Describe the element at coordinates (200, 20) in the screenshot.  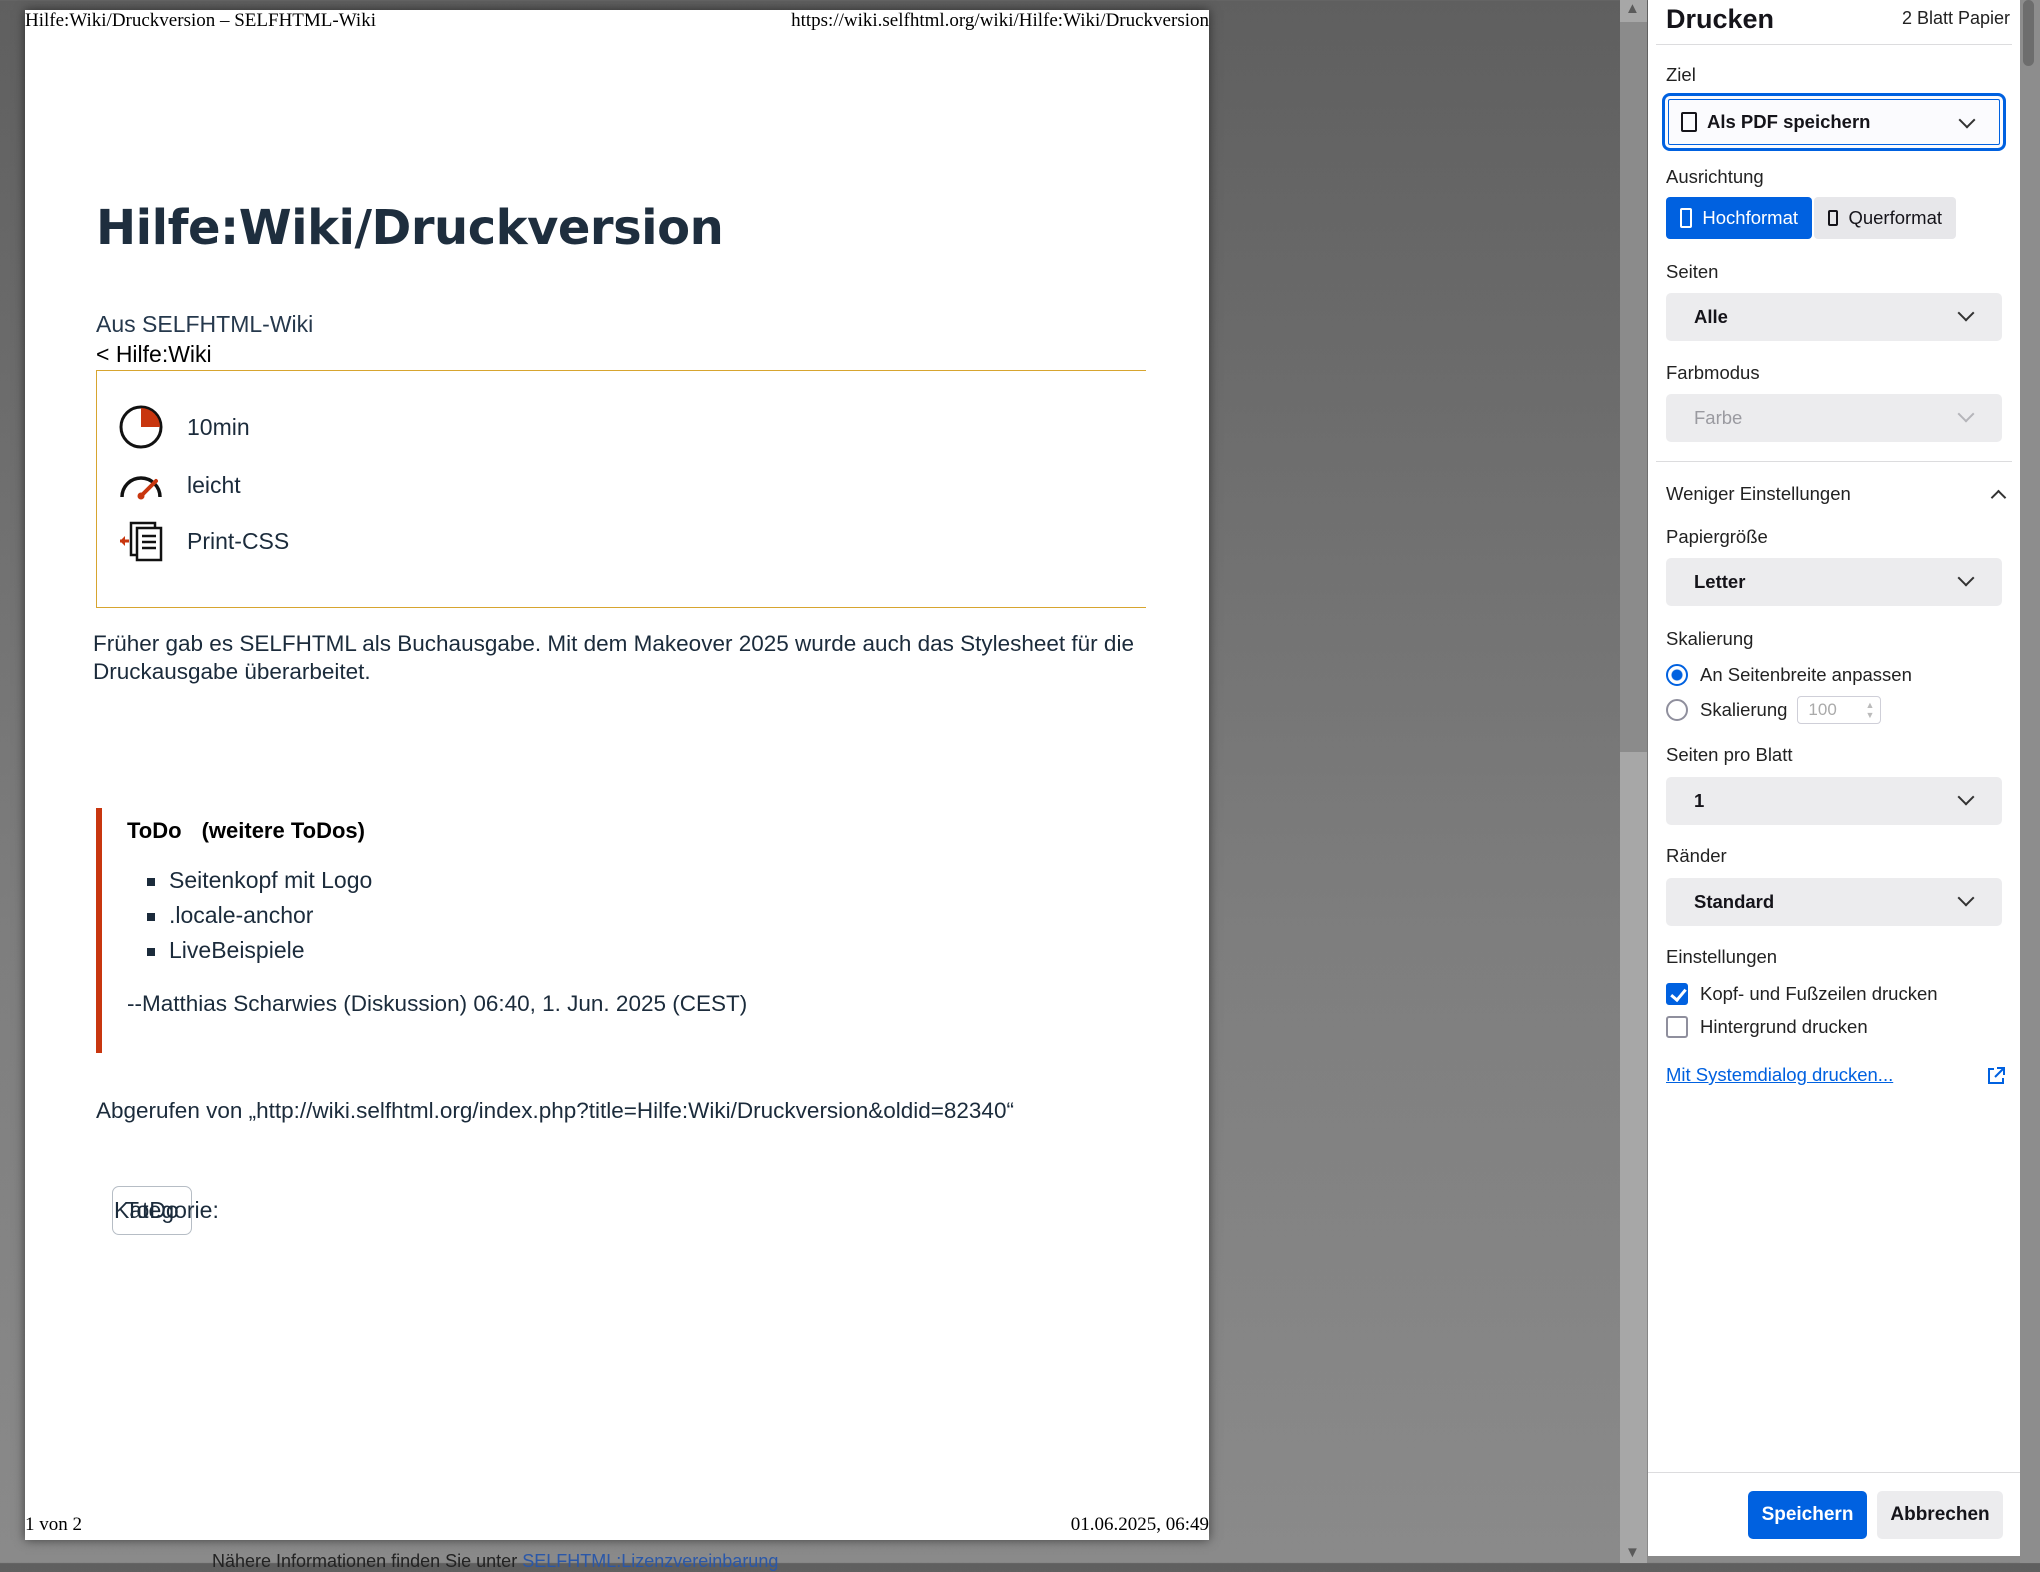
I see `page-header-title: Hilfe:Wiki/Druckversion – SELFHTML-Wiki` at that location.